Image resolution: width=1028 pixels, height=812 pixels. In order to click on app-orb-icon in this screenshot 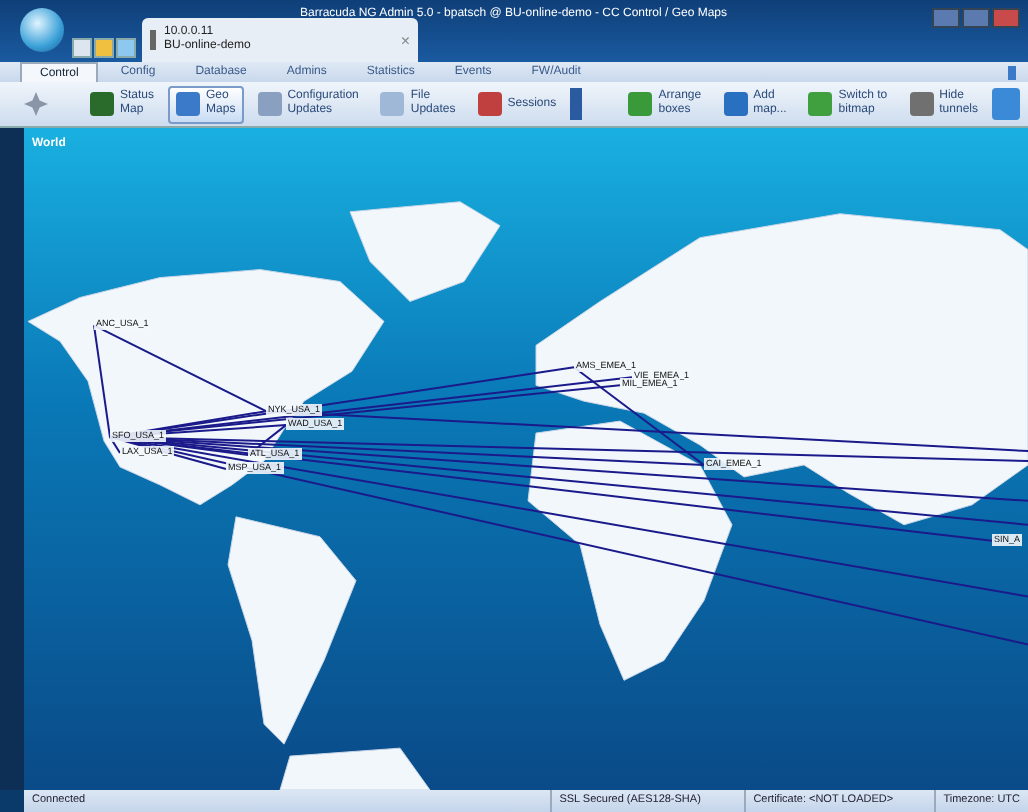, I will do `click(42, 30)`.